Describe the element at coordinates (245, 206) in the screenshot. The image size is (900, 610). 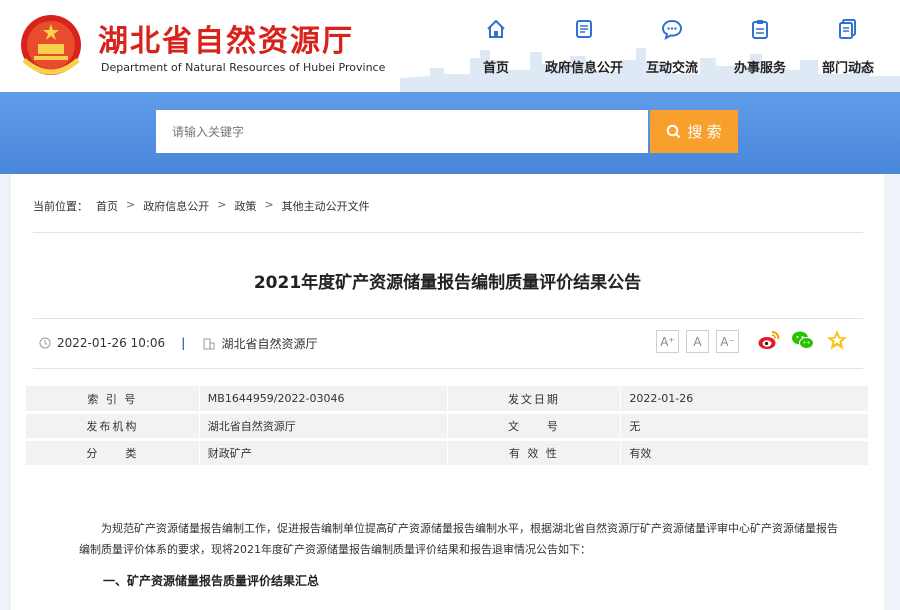
I see `breadcrumb-policy: 政策` at that location.